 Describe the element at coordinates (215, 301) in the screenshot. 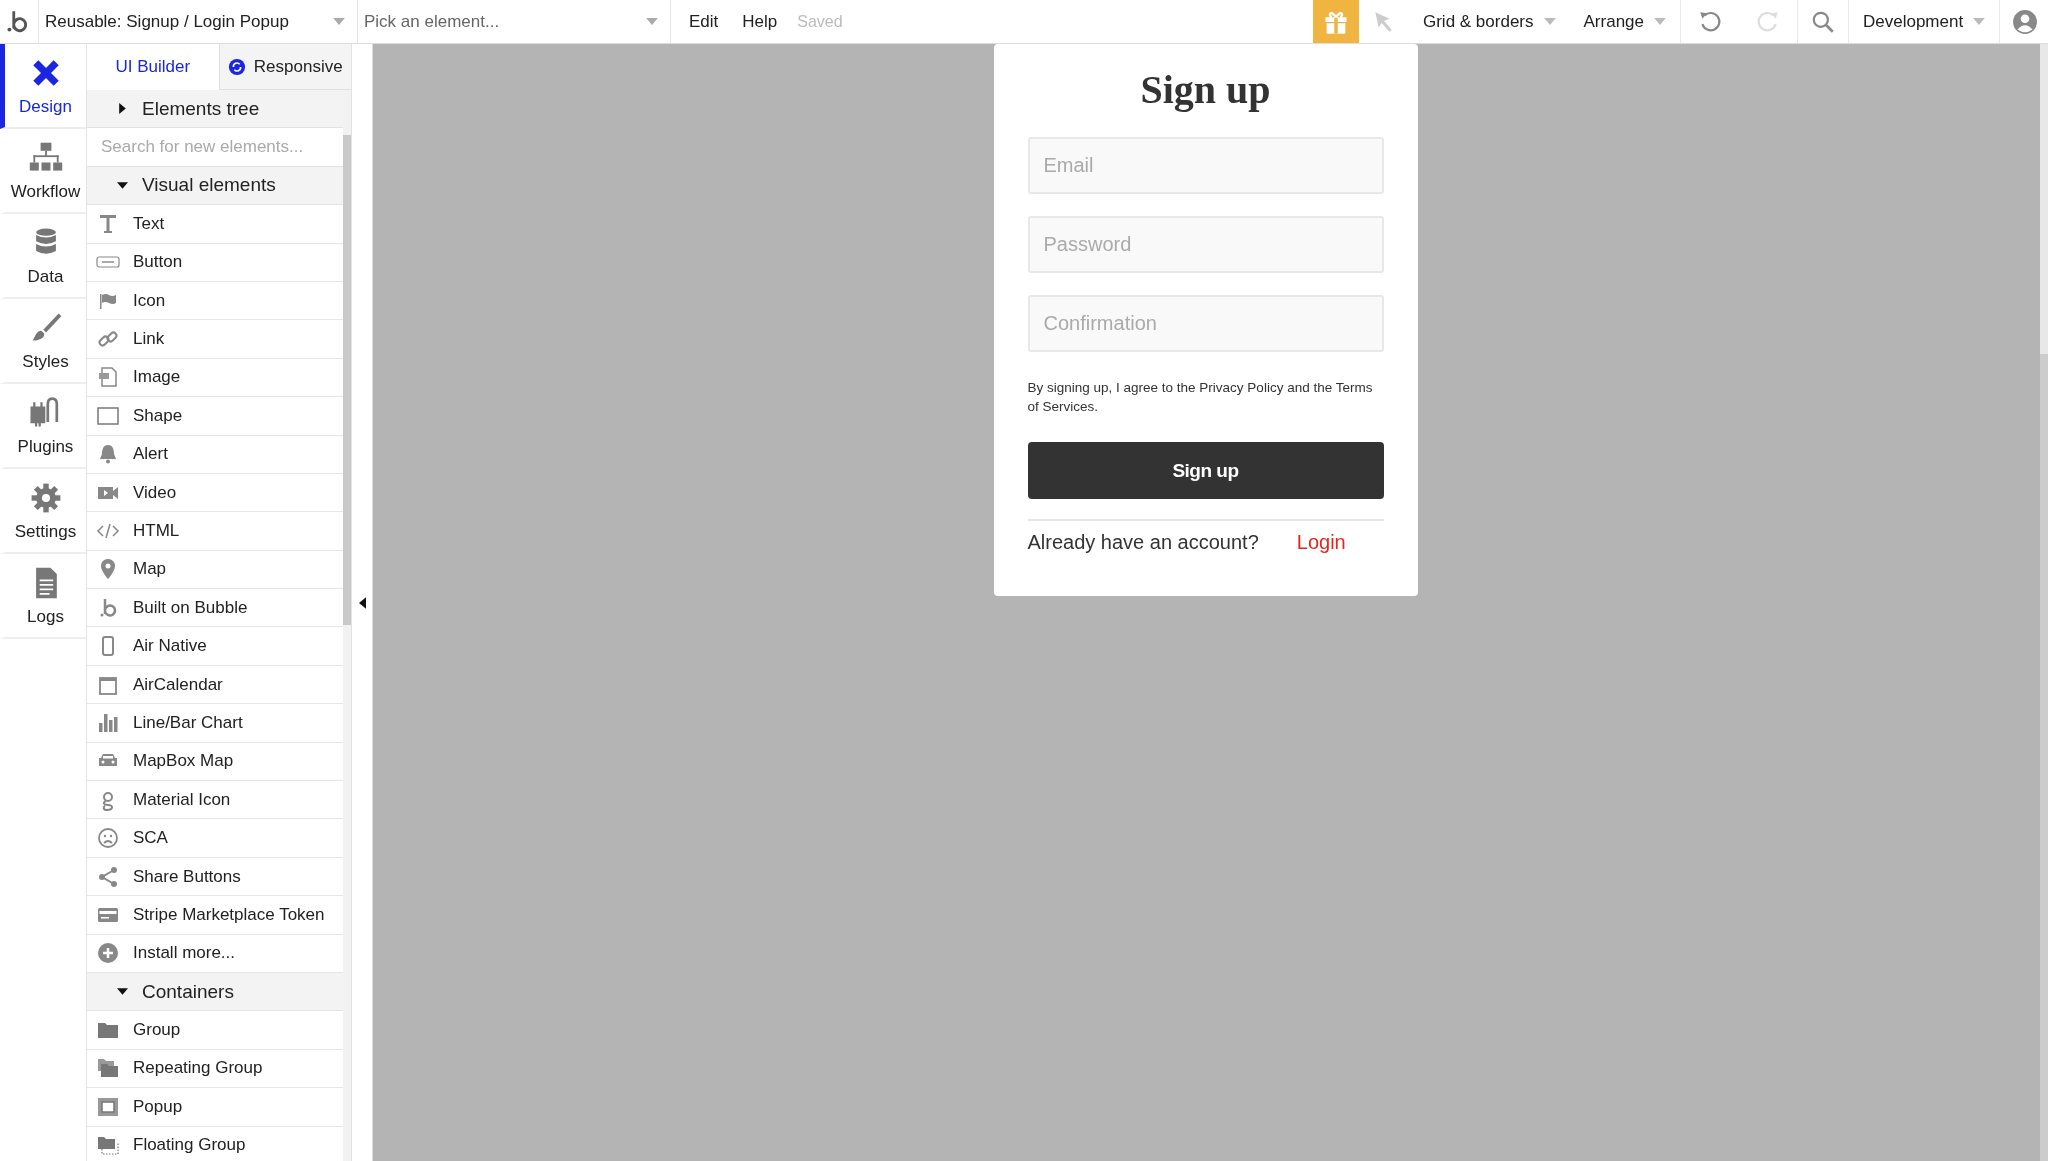

I see `element-item: Icon` at that location.